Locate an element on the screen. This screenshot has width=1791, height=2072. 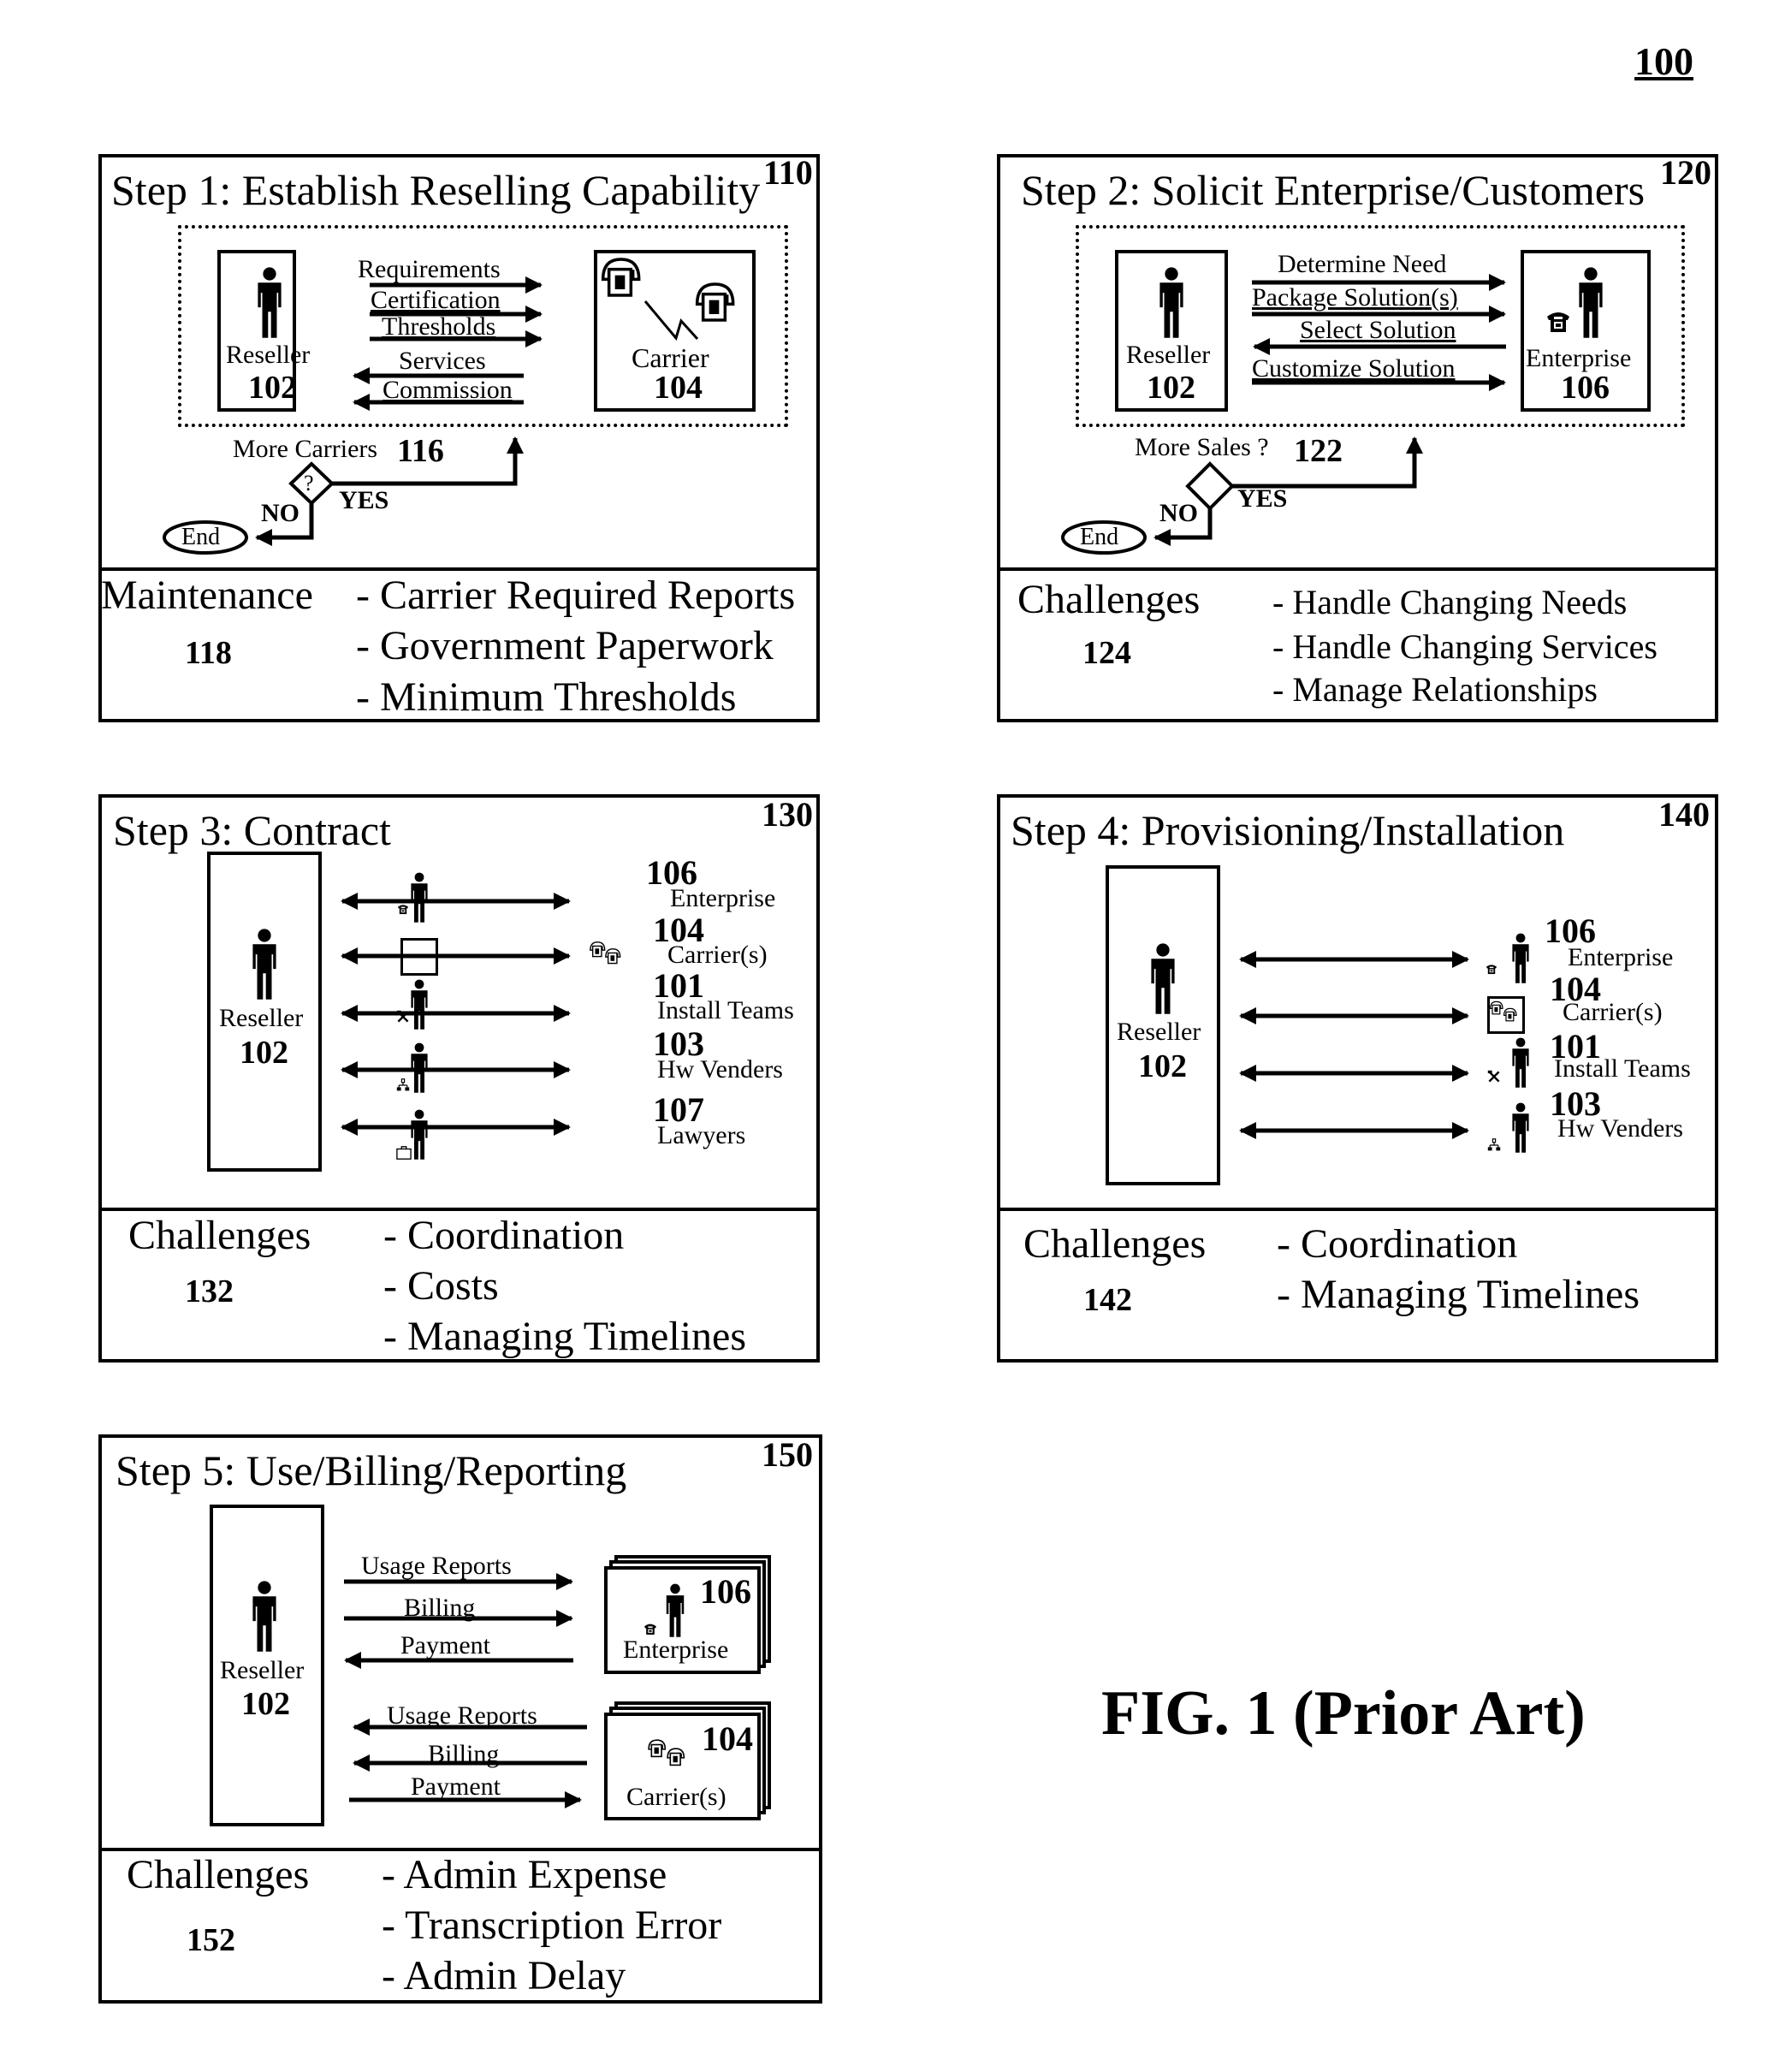
step5-reseller-ref: 102 is located at coordinates (265, 1704).